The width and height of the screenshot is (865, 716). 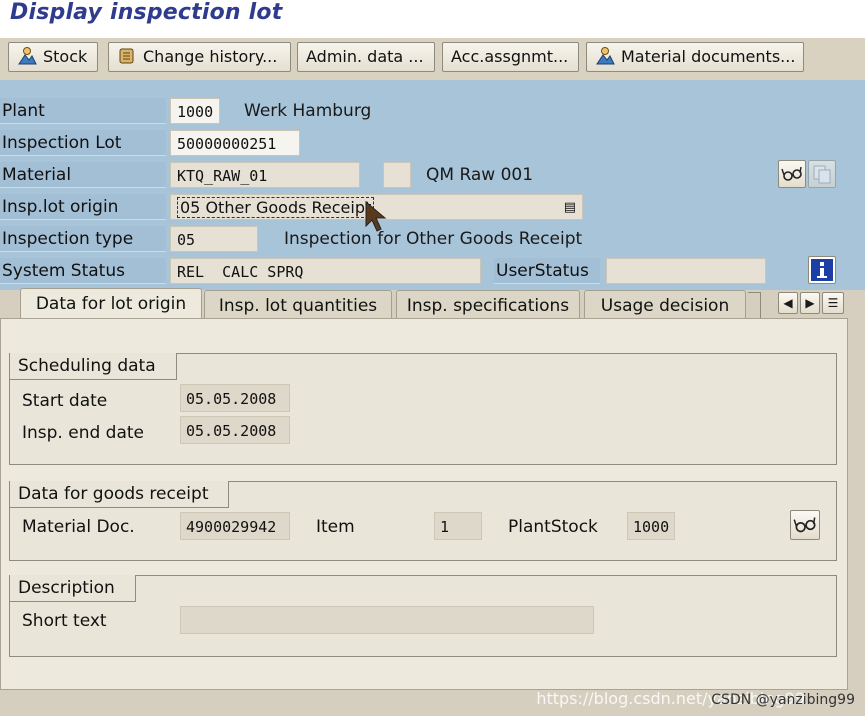 What do you see at coordinates (65, 401) in the screenshot?
I see `start-date-label: Start date` at bounding box center [65, 401].